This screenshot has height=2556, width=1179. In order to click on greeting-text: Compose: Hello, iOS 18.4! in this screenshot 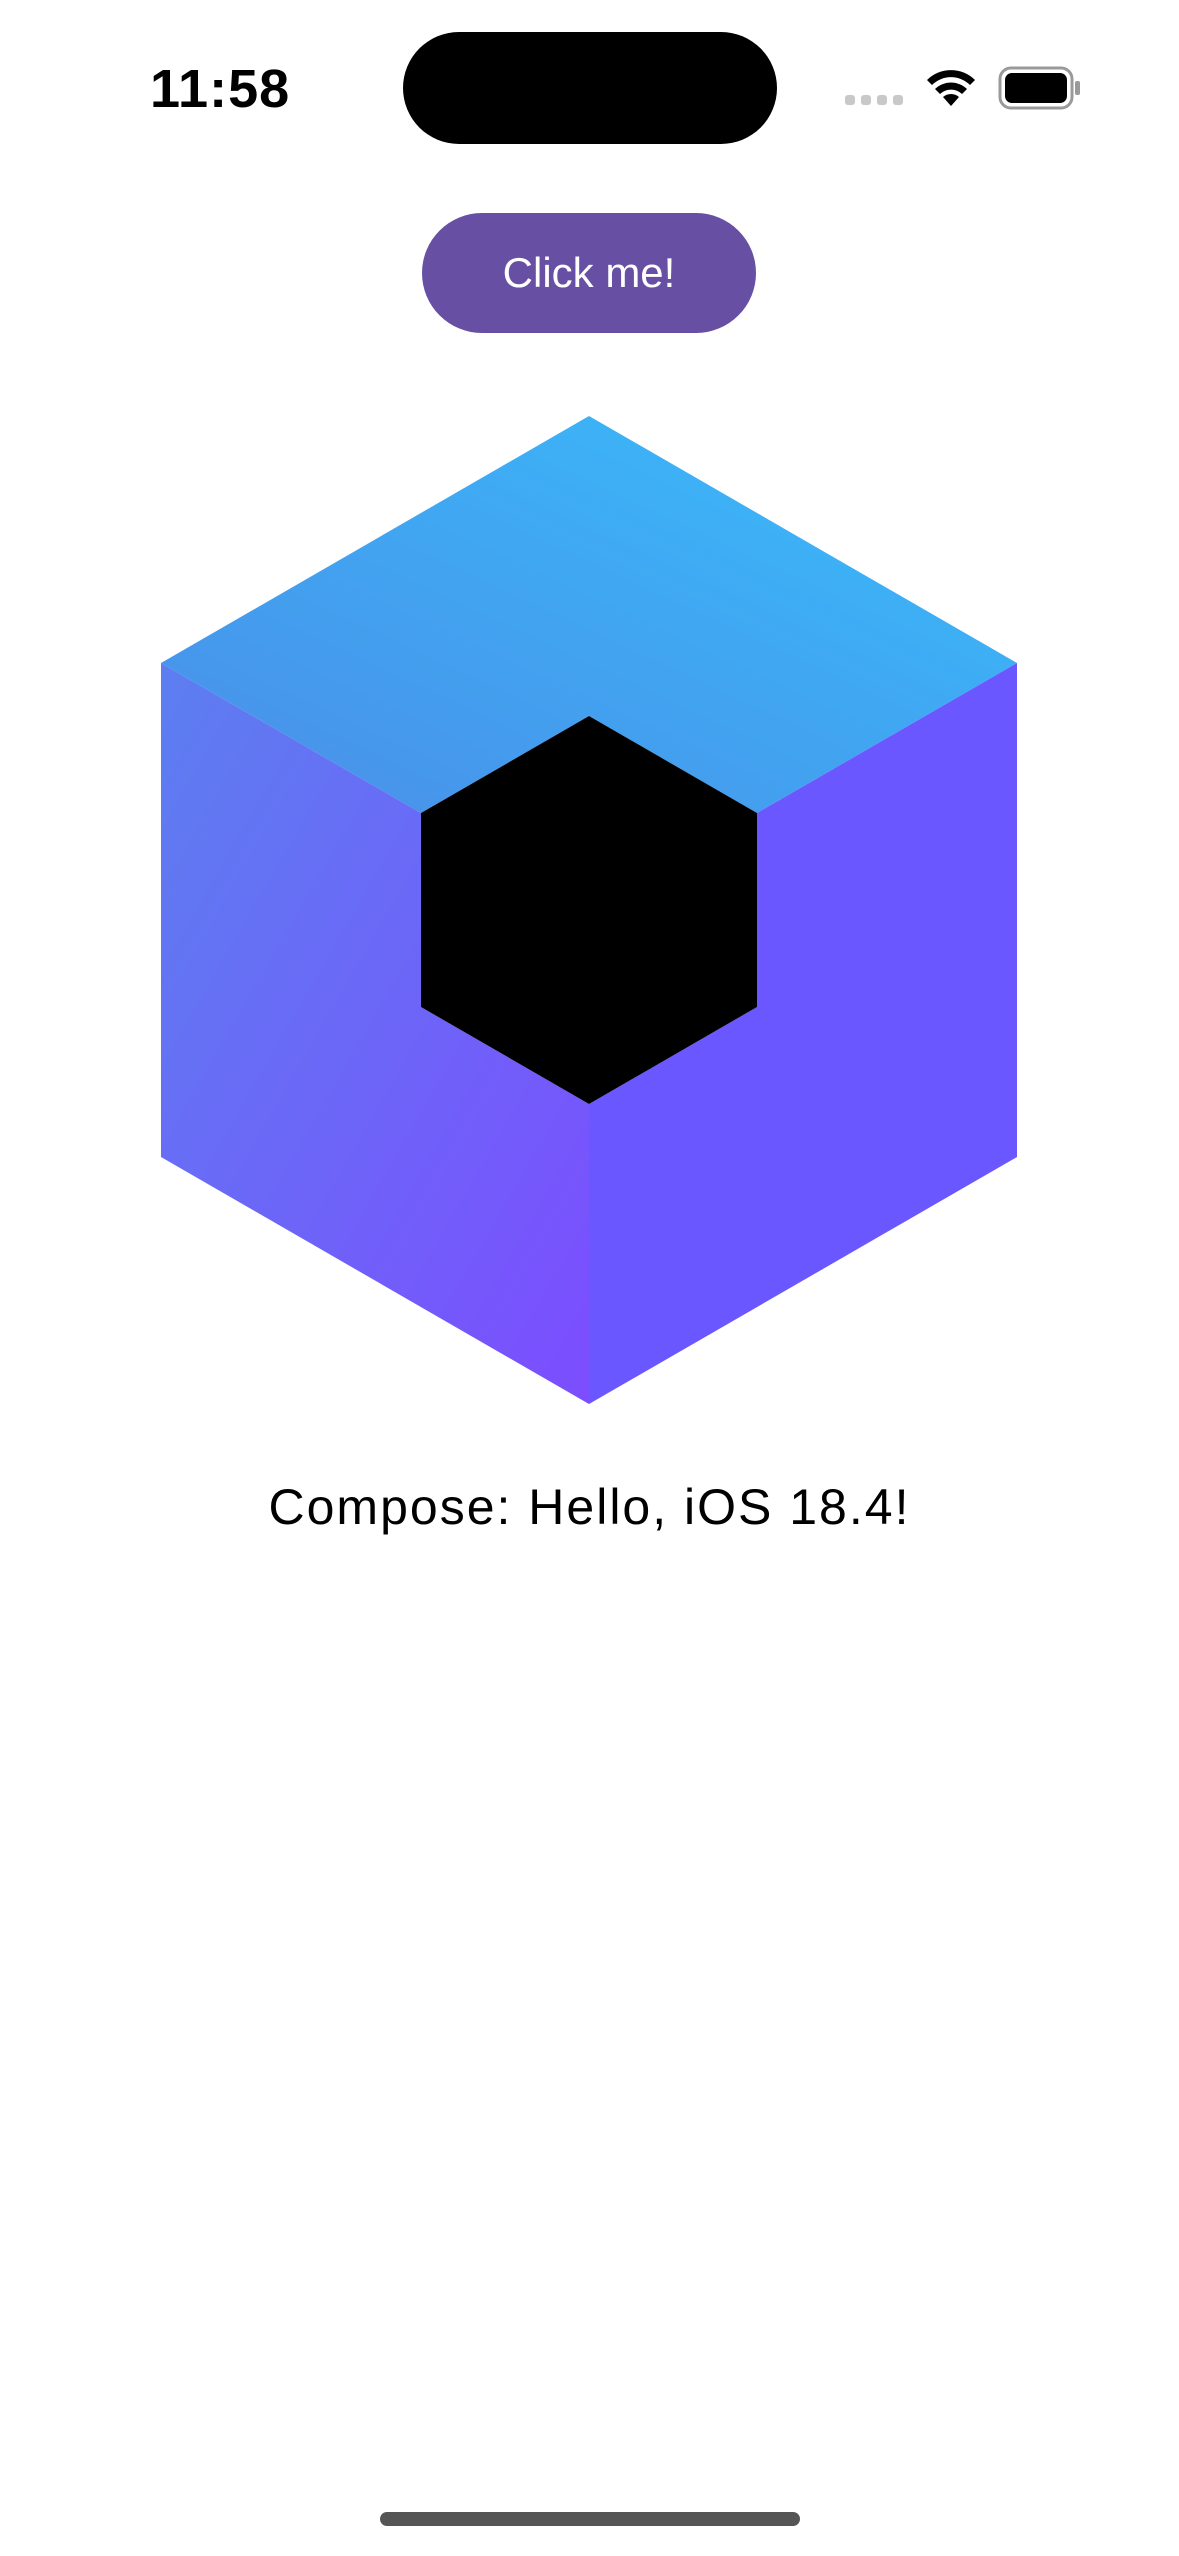, I will do `click(589, 1507)`.